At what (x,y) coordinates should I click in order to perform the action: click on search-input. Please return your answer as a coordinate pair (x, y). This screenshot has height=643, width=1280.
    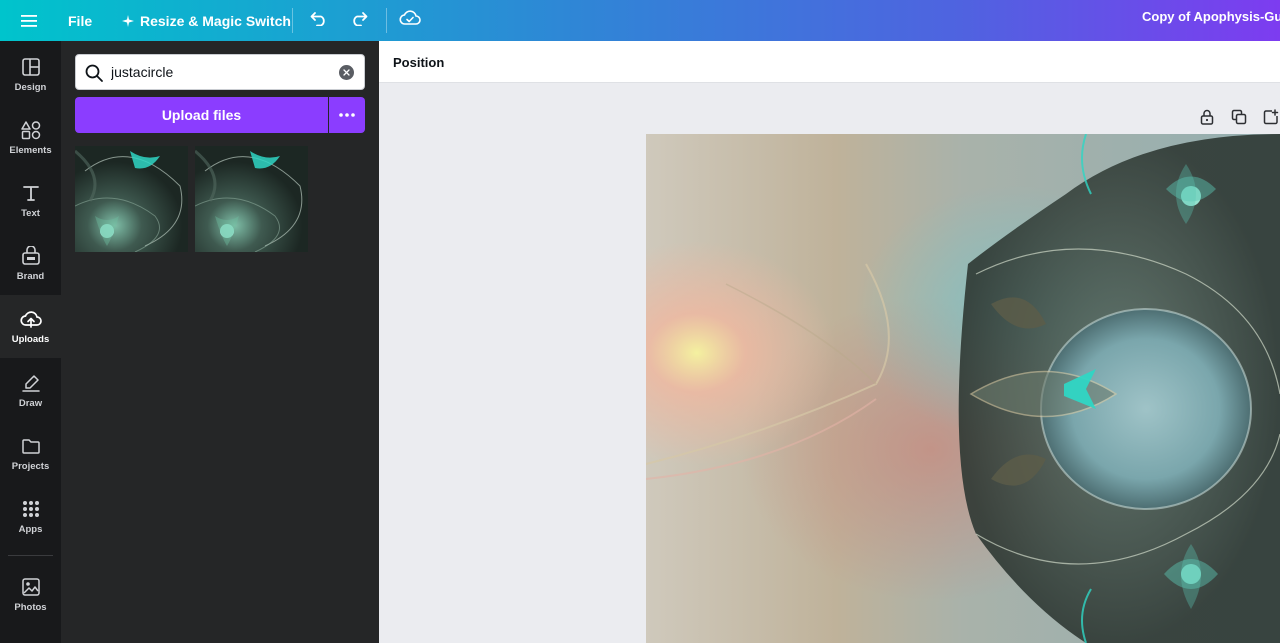
    Looking at the image, I should click on (218, 72).